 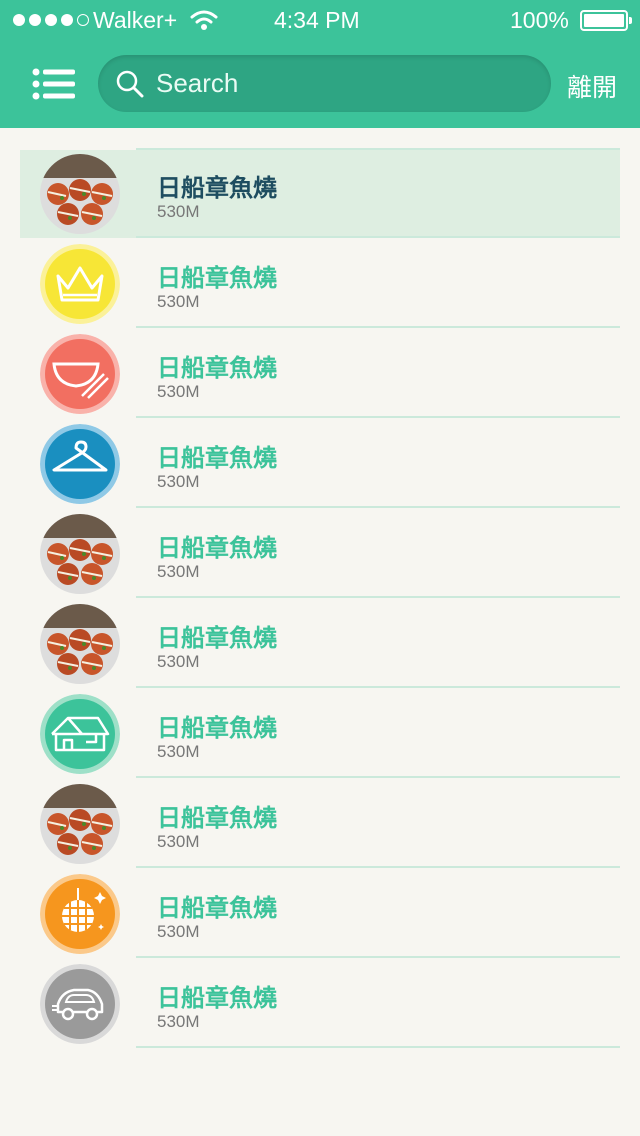 What do you see at coordinates (204, 20) in the screenshot?
I see `wifi-icon` at bounding box center [204, 20].